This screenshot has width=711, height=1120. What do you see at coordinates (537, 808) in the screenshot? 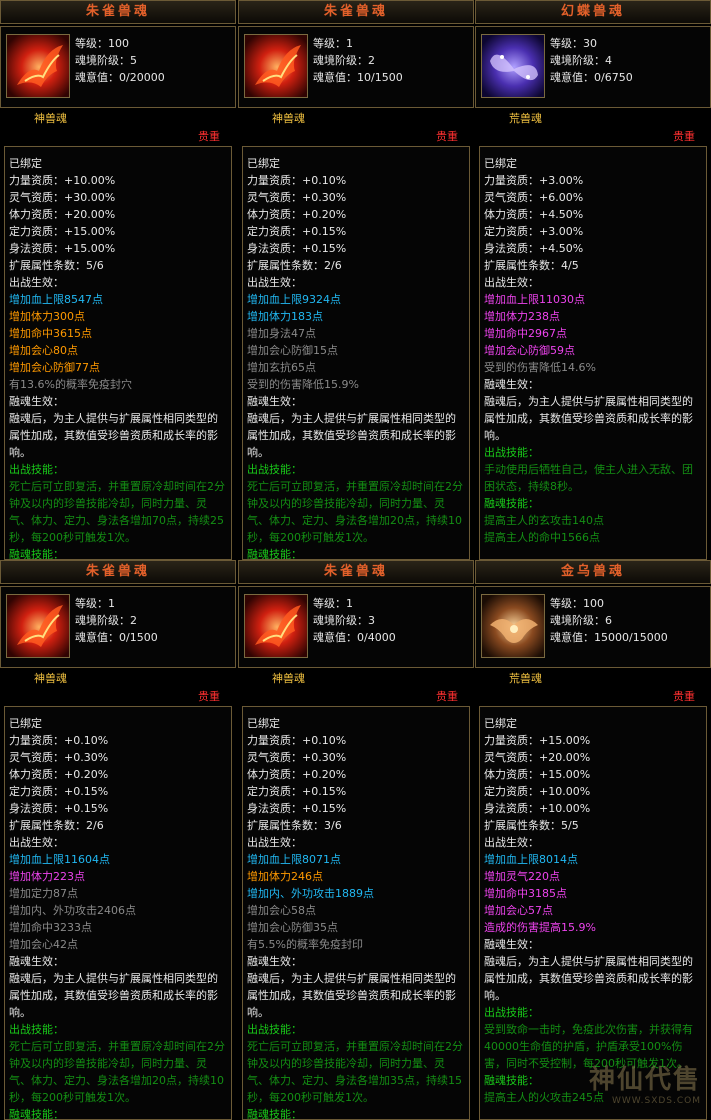
I see `attribute-line: 身法资质：+10.00%` at bounding box center [537, 808].